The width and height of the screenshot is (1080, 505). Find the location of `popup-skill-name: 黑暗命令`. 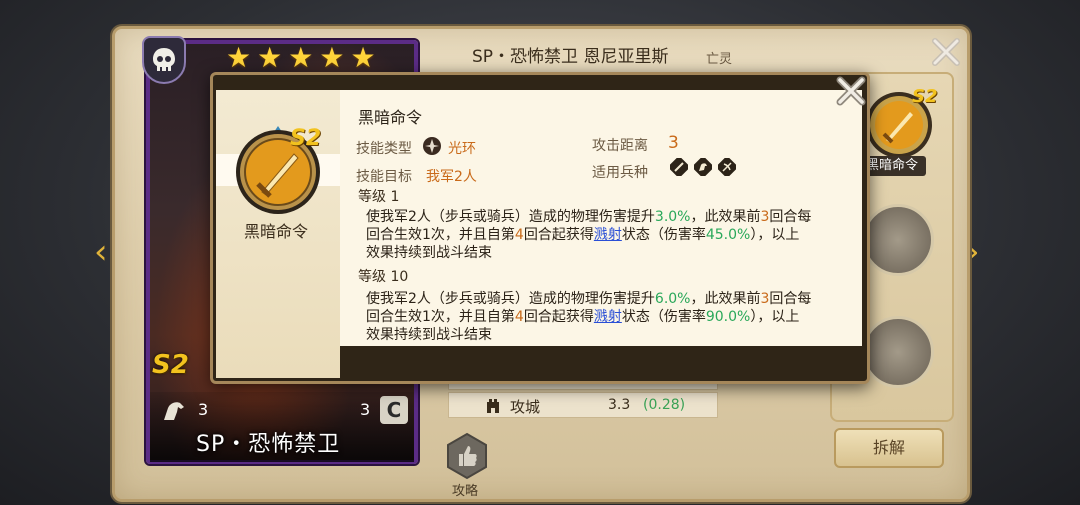

popup-skill-name: 黑暗命令 is located at coordinates (276, 231).